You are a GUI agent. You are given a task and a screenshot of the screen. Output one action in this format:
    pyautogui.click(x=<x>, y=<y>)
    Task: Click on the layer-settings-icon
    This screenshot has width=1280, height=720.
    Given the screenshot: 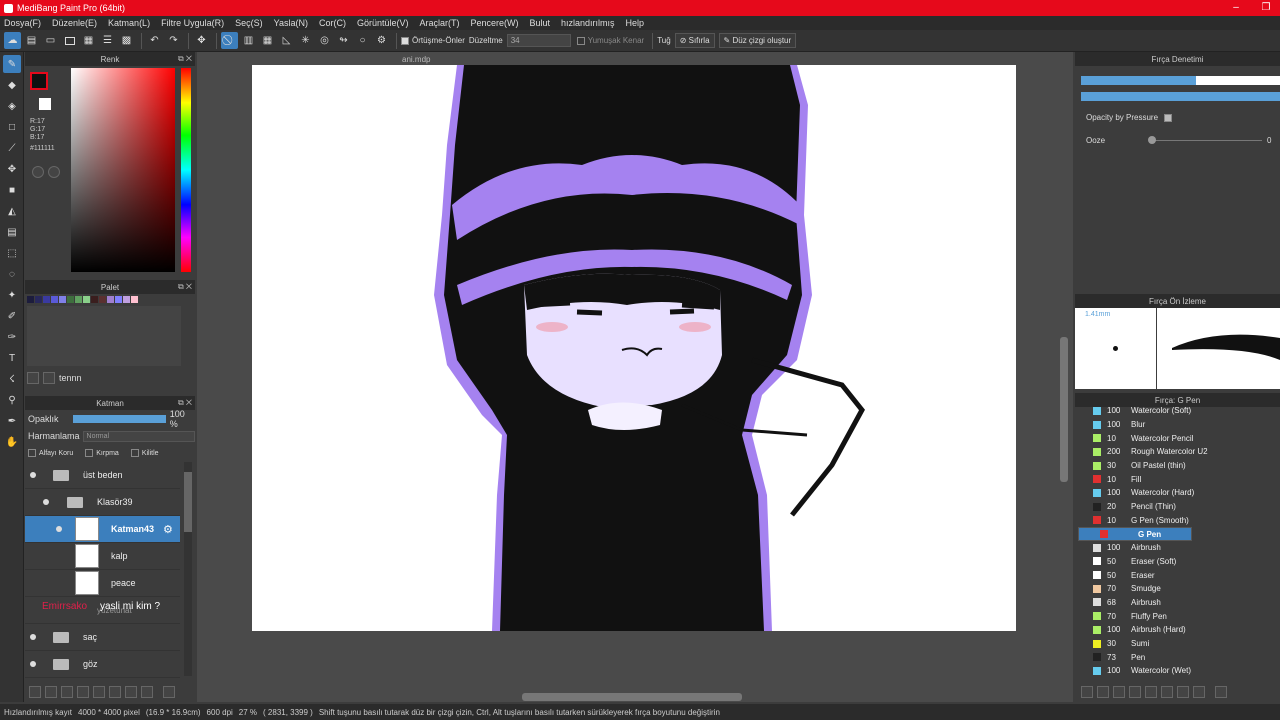 What is the action you would take?
    pyautogui.click(x=147, y=692)
    